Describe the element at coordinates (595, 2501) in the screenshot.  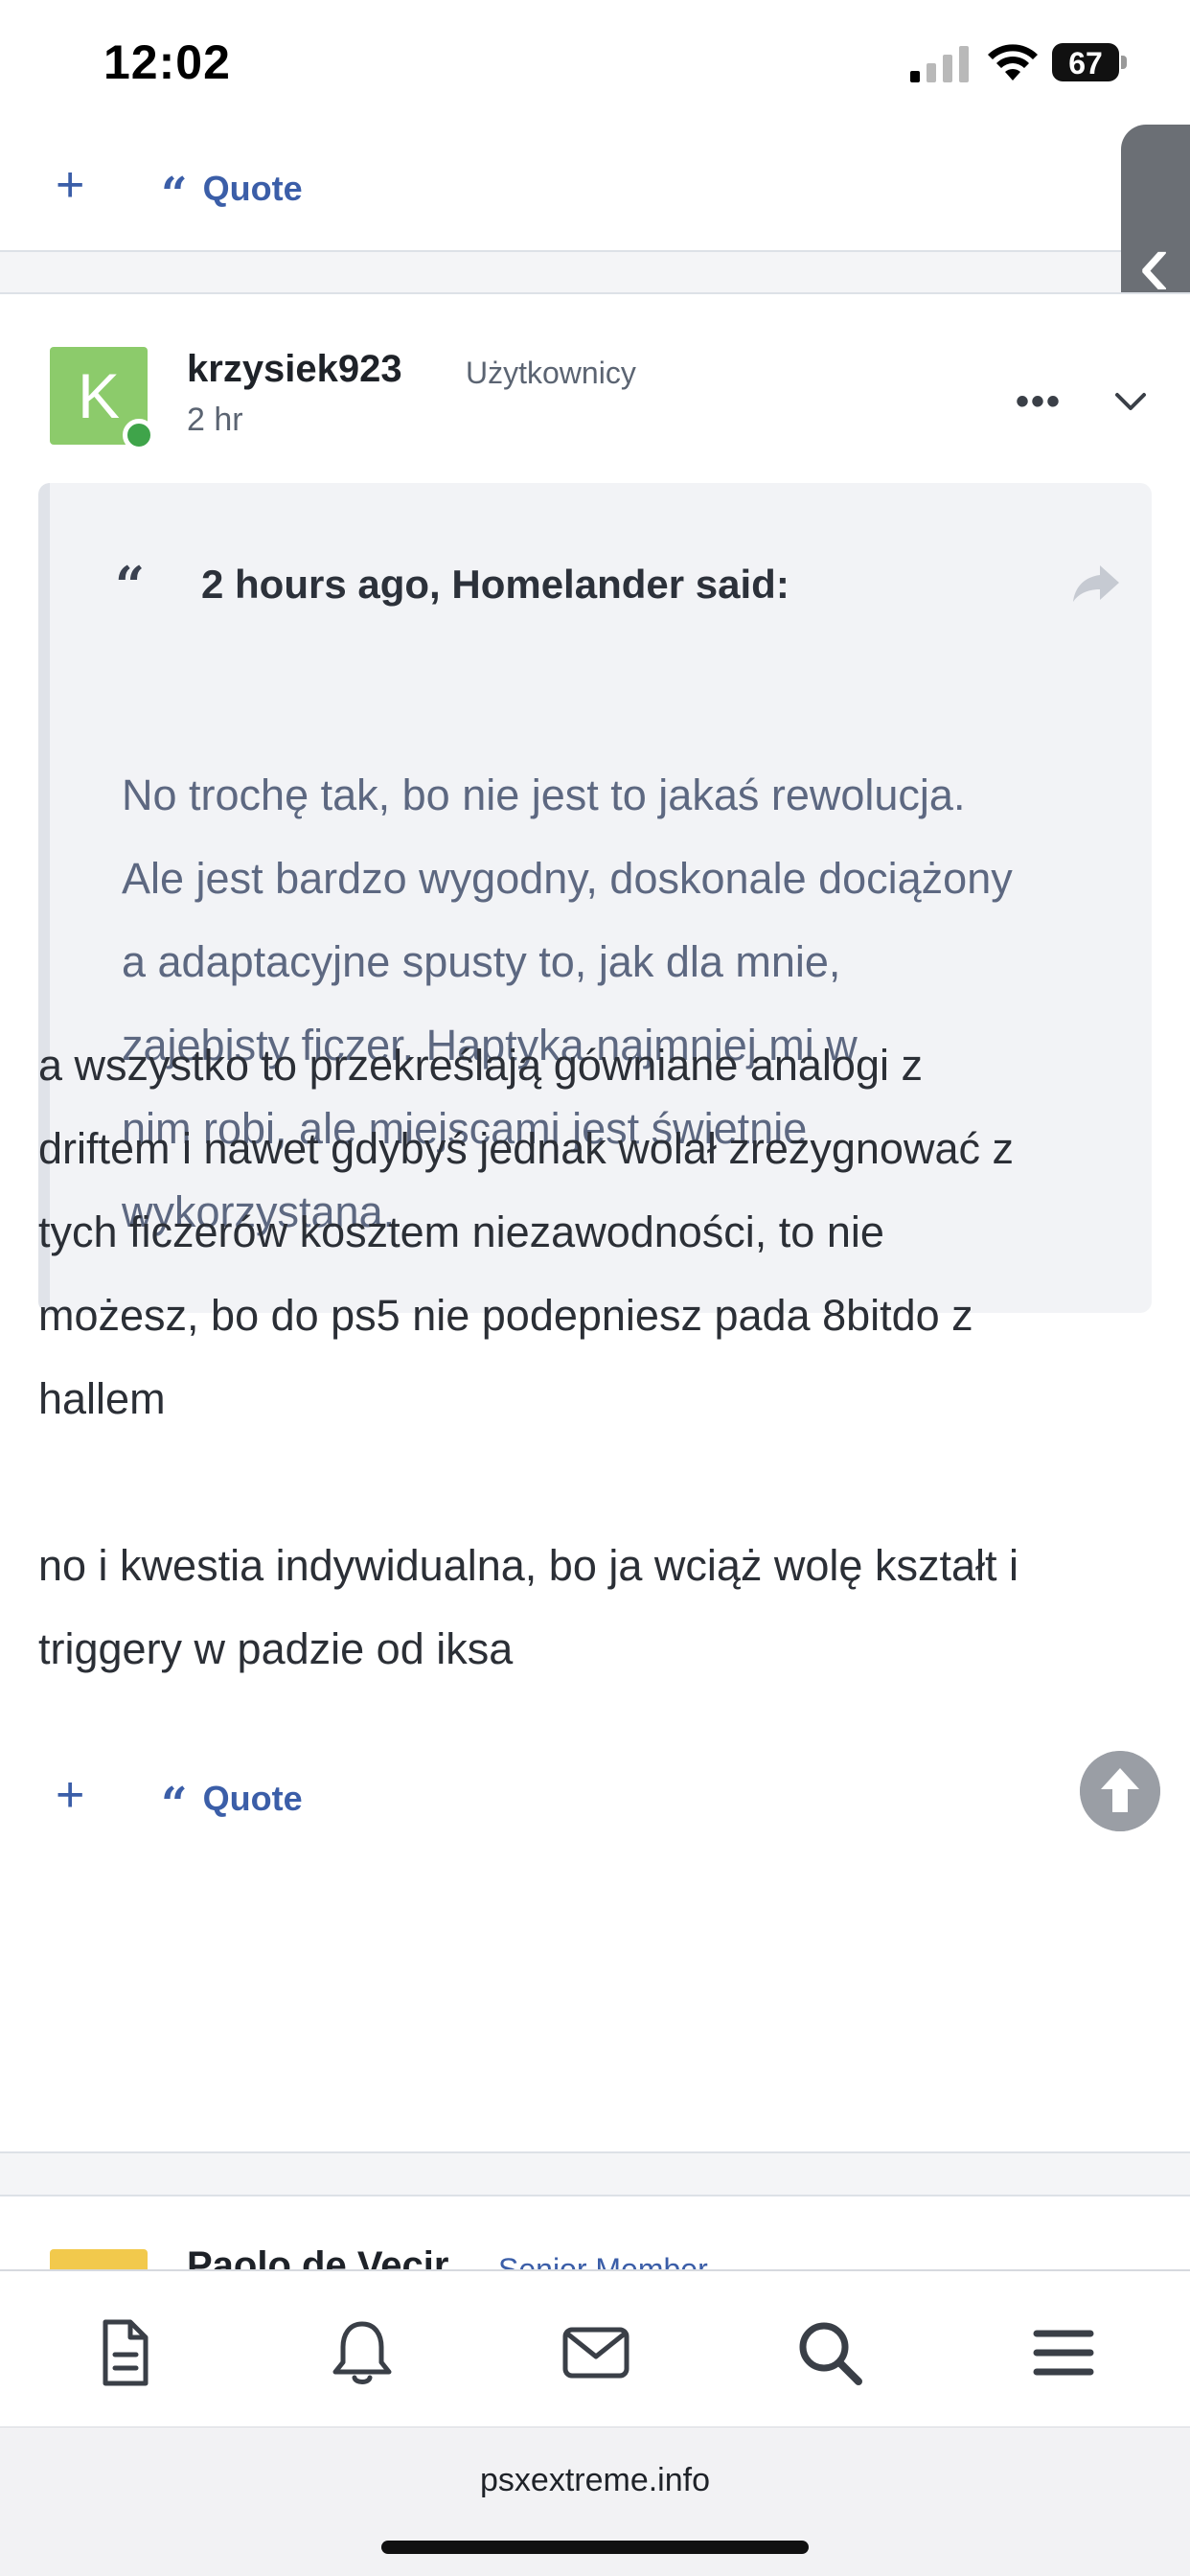
I see `browser-address-bar: psxextreme.info` at that location.